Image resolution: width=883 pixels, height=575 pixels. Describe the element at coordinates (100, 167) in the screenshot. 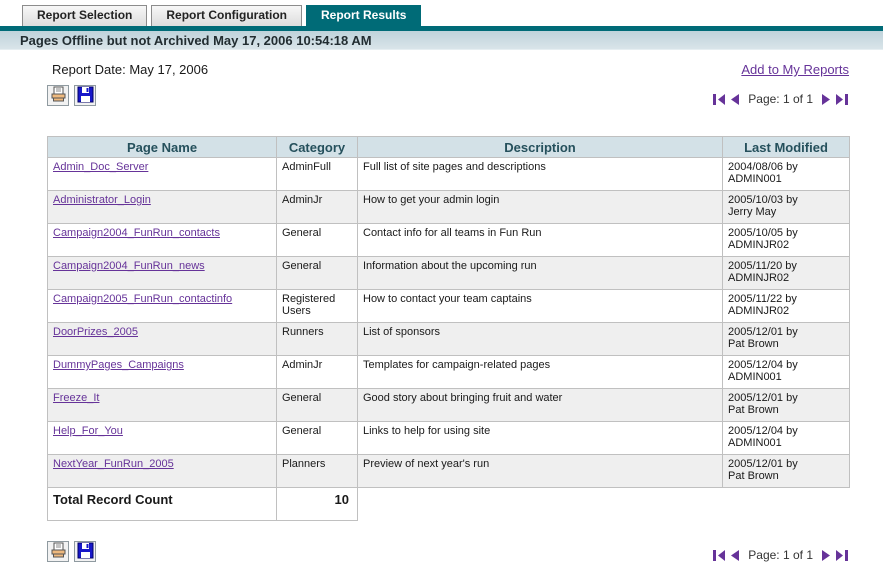

I see `page-name-link: Admin_Doc_Server` at that location.